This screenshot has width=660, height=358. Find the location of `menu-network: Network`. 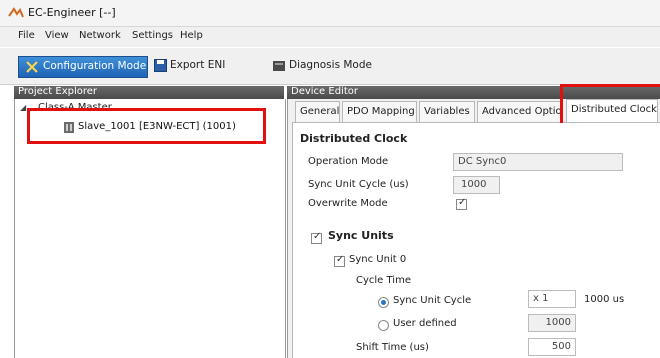

menu-network: Network is located at coordinates (100, 35).